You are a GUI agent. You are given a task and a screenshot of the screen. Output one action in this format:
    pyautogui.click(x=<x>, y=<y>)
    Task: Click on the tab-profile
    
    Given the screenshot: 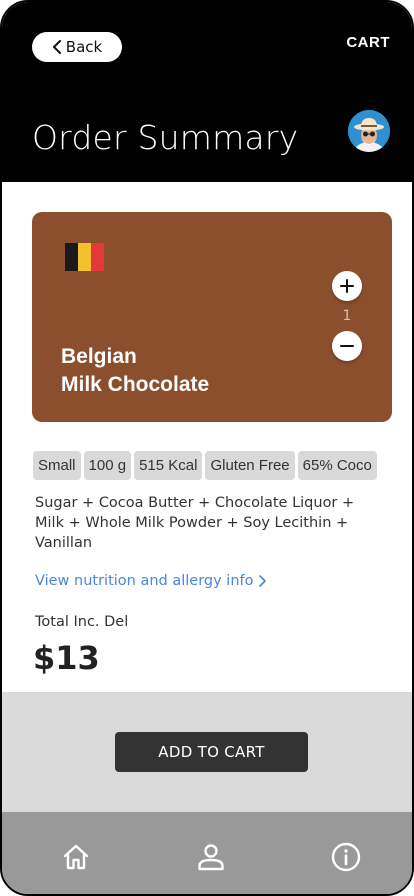 What is the action you would take?
    pyautogui.click(x=211, y=857)
    